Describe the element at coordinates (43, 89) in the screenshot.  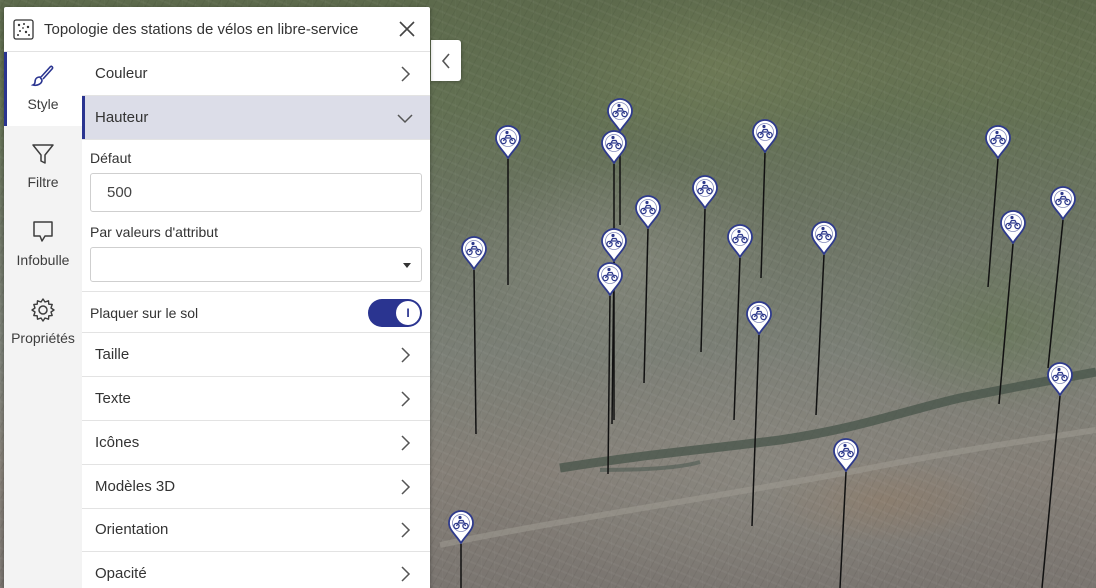
I see `tab-style: Style` at that location.